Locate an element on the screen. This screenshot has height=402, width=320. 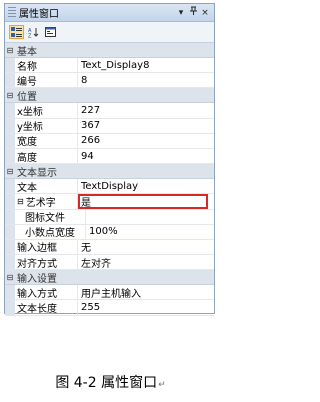
property-row: 宽度 266 is located at coordinates (109, 141).